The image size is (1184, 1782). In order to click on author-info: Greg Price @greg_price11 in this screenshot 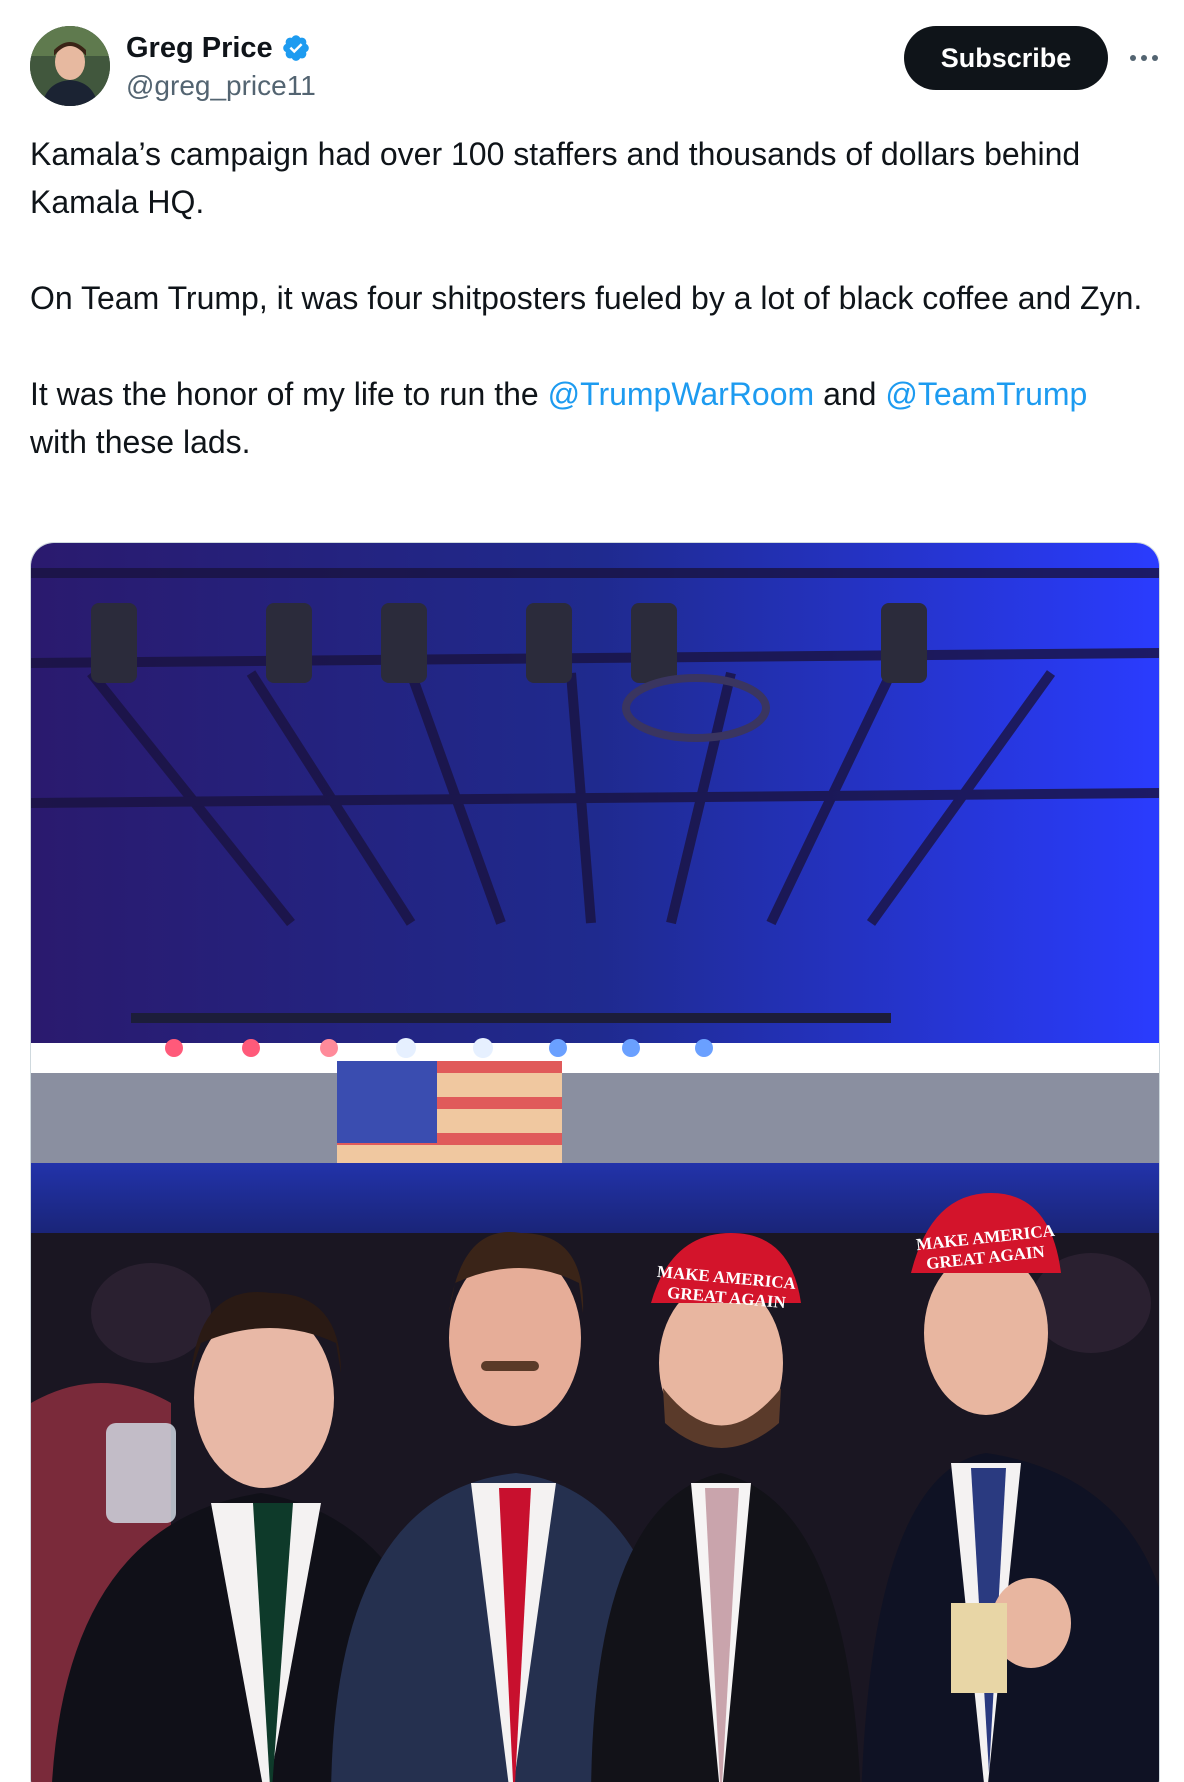, I will do `click(221, 65)`.